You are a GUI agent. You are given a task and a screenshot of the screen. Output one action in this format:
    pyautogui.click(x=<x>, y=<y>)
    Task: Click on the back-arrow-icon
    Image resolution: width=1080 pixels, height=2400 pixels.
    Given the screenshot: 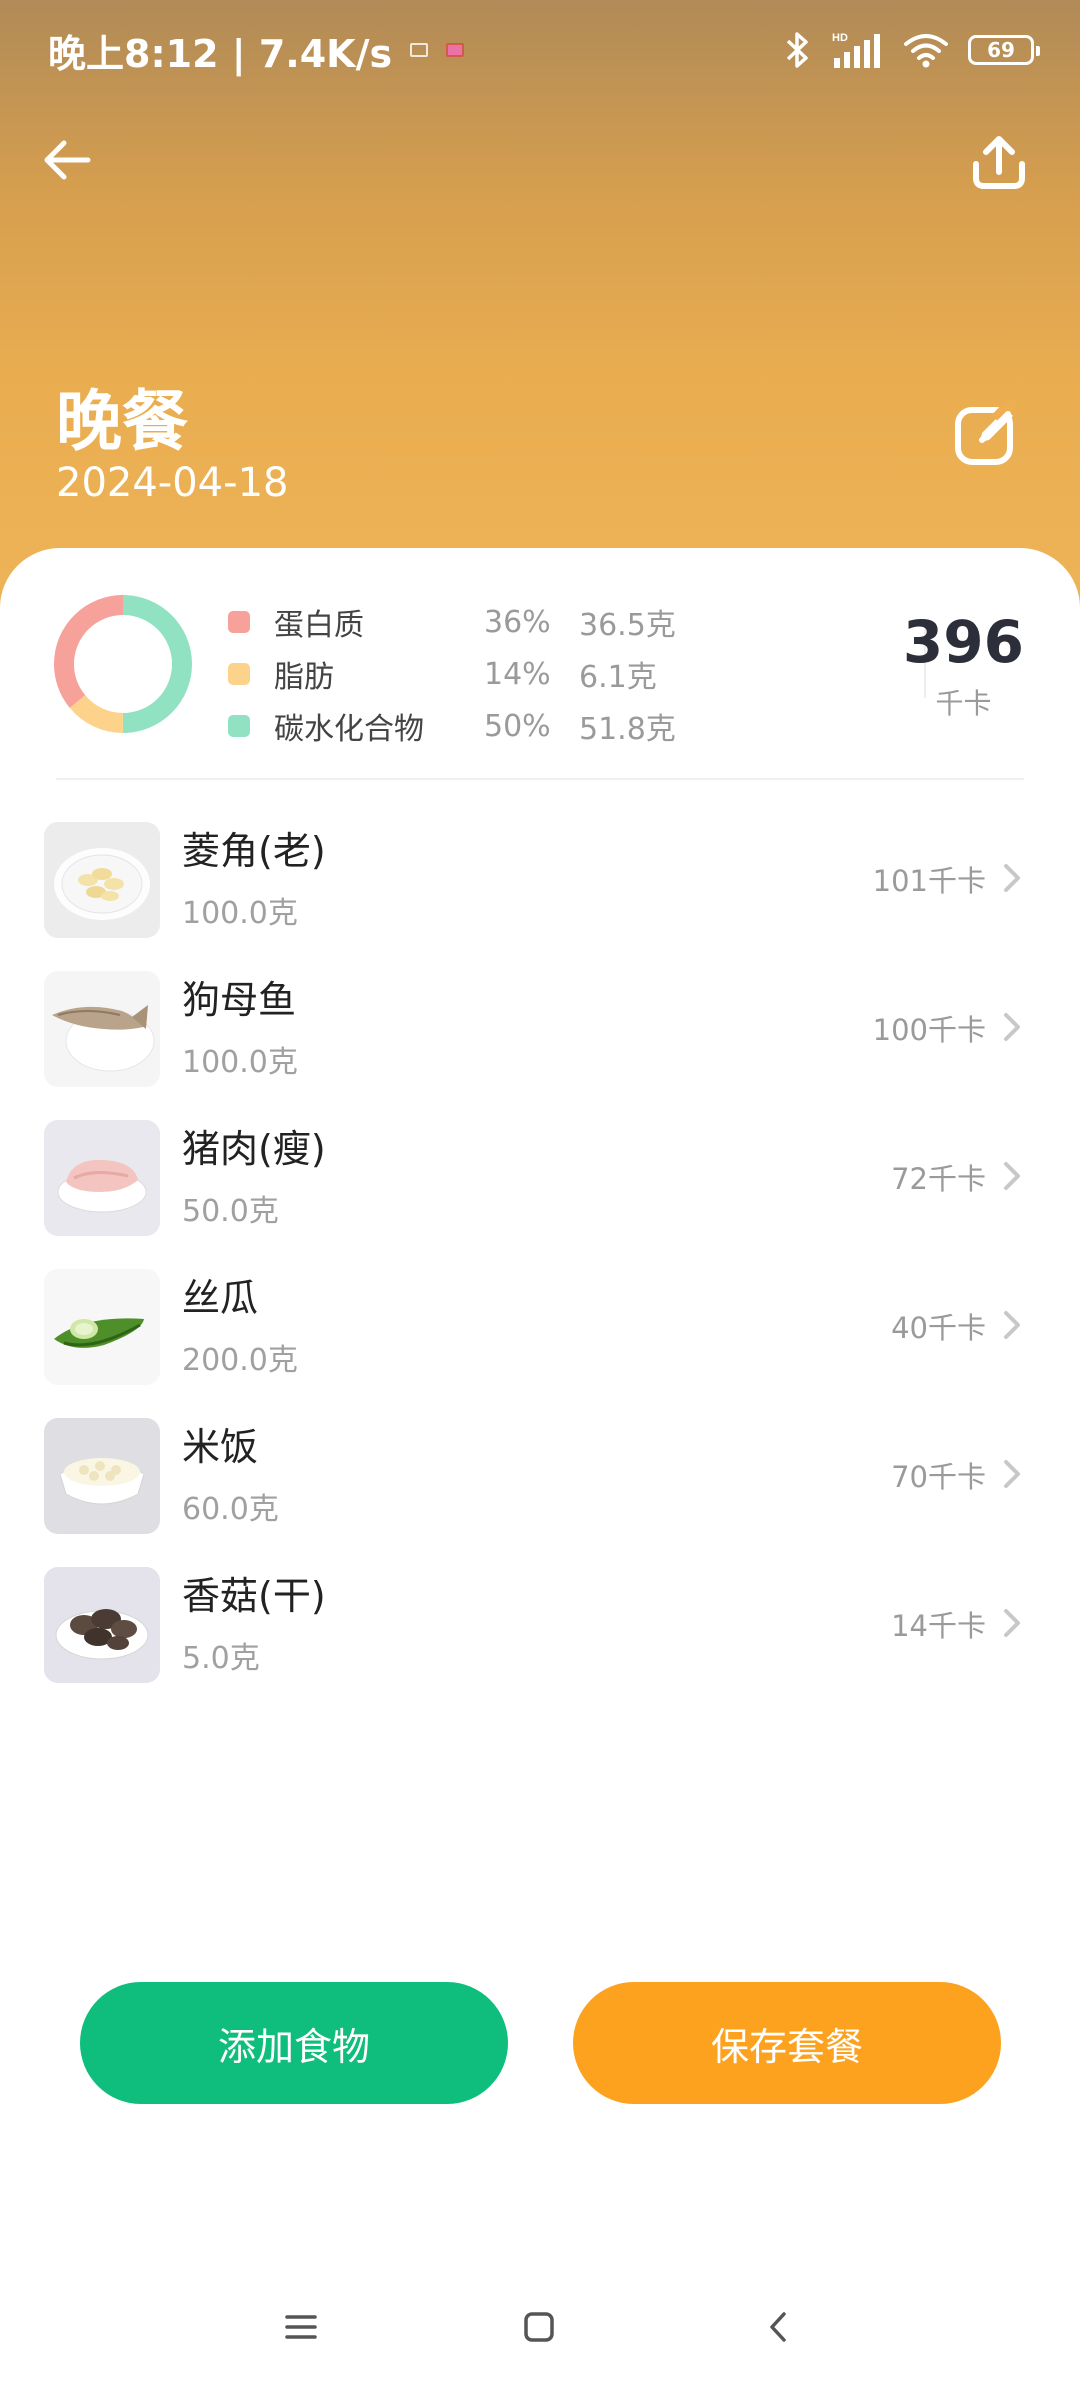 What is the action you would take?
    pyautogui.click(x=68, y=160)
    